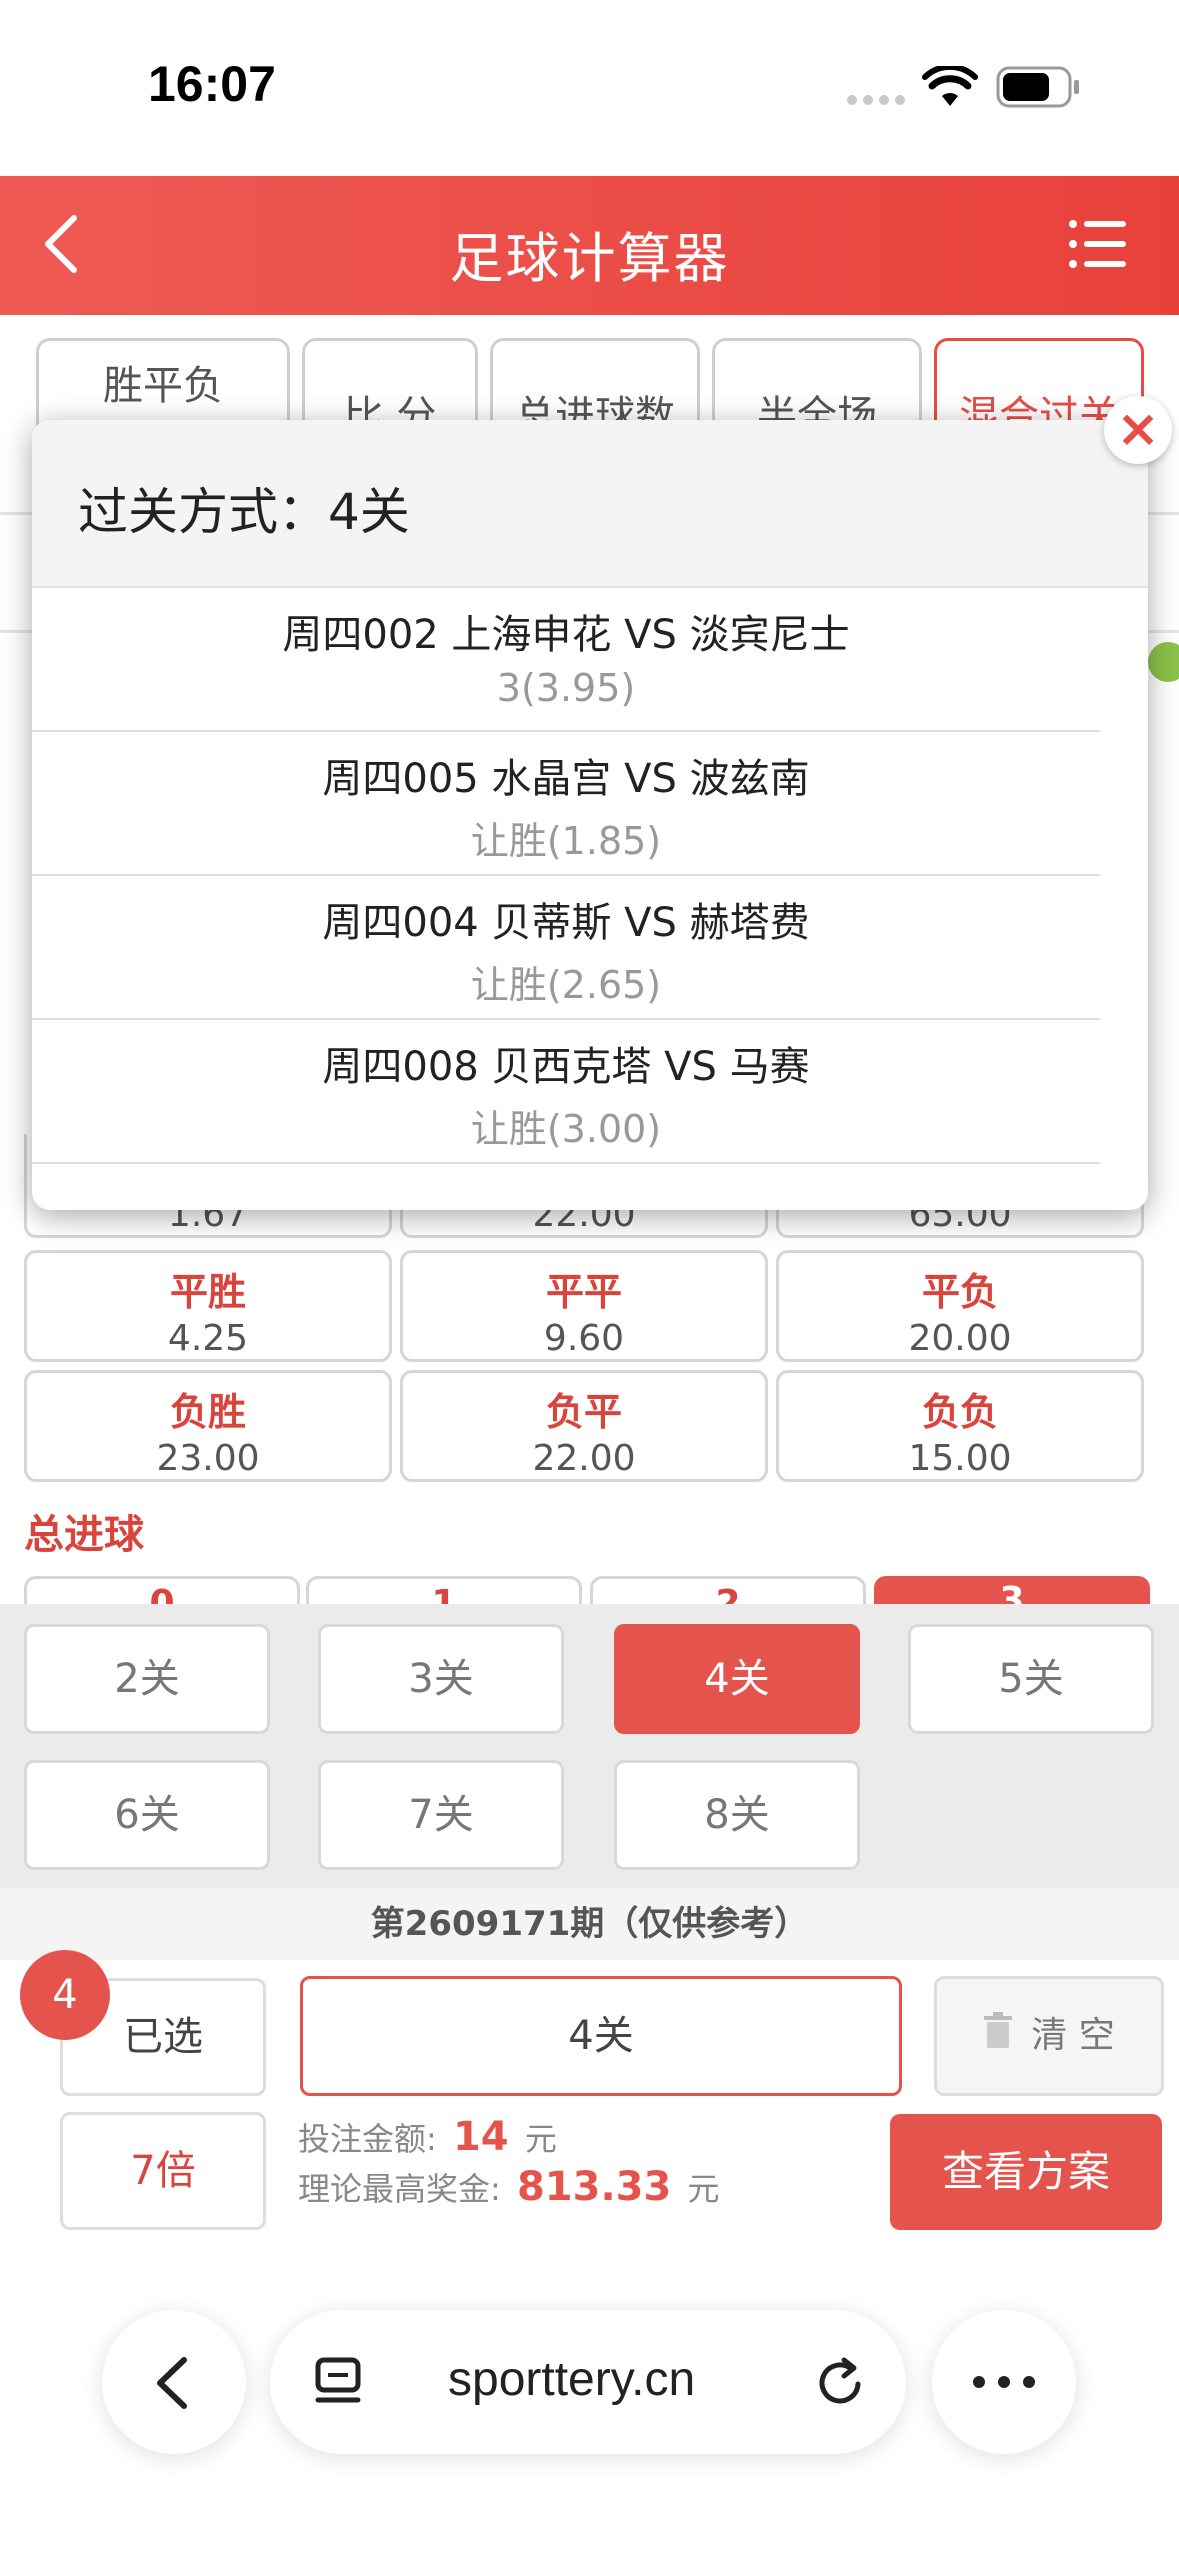 Image resolution: width=1179 pixels, height=2556 pixels. What do you see at coordinates (584, 1338) in the screenshot?
I see `odds-value: 9.60` at bounding box center [584, 1338].